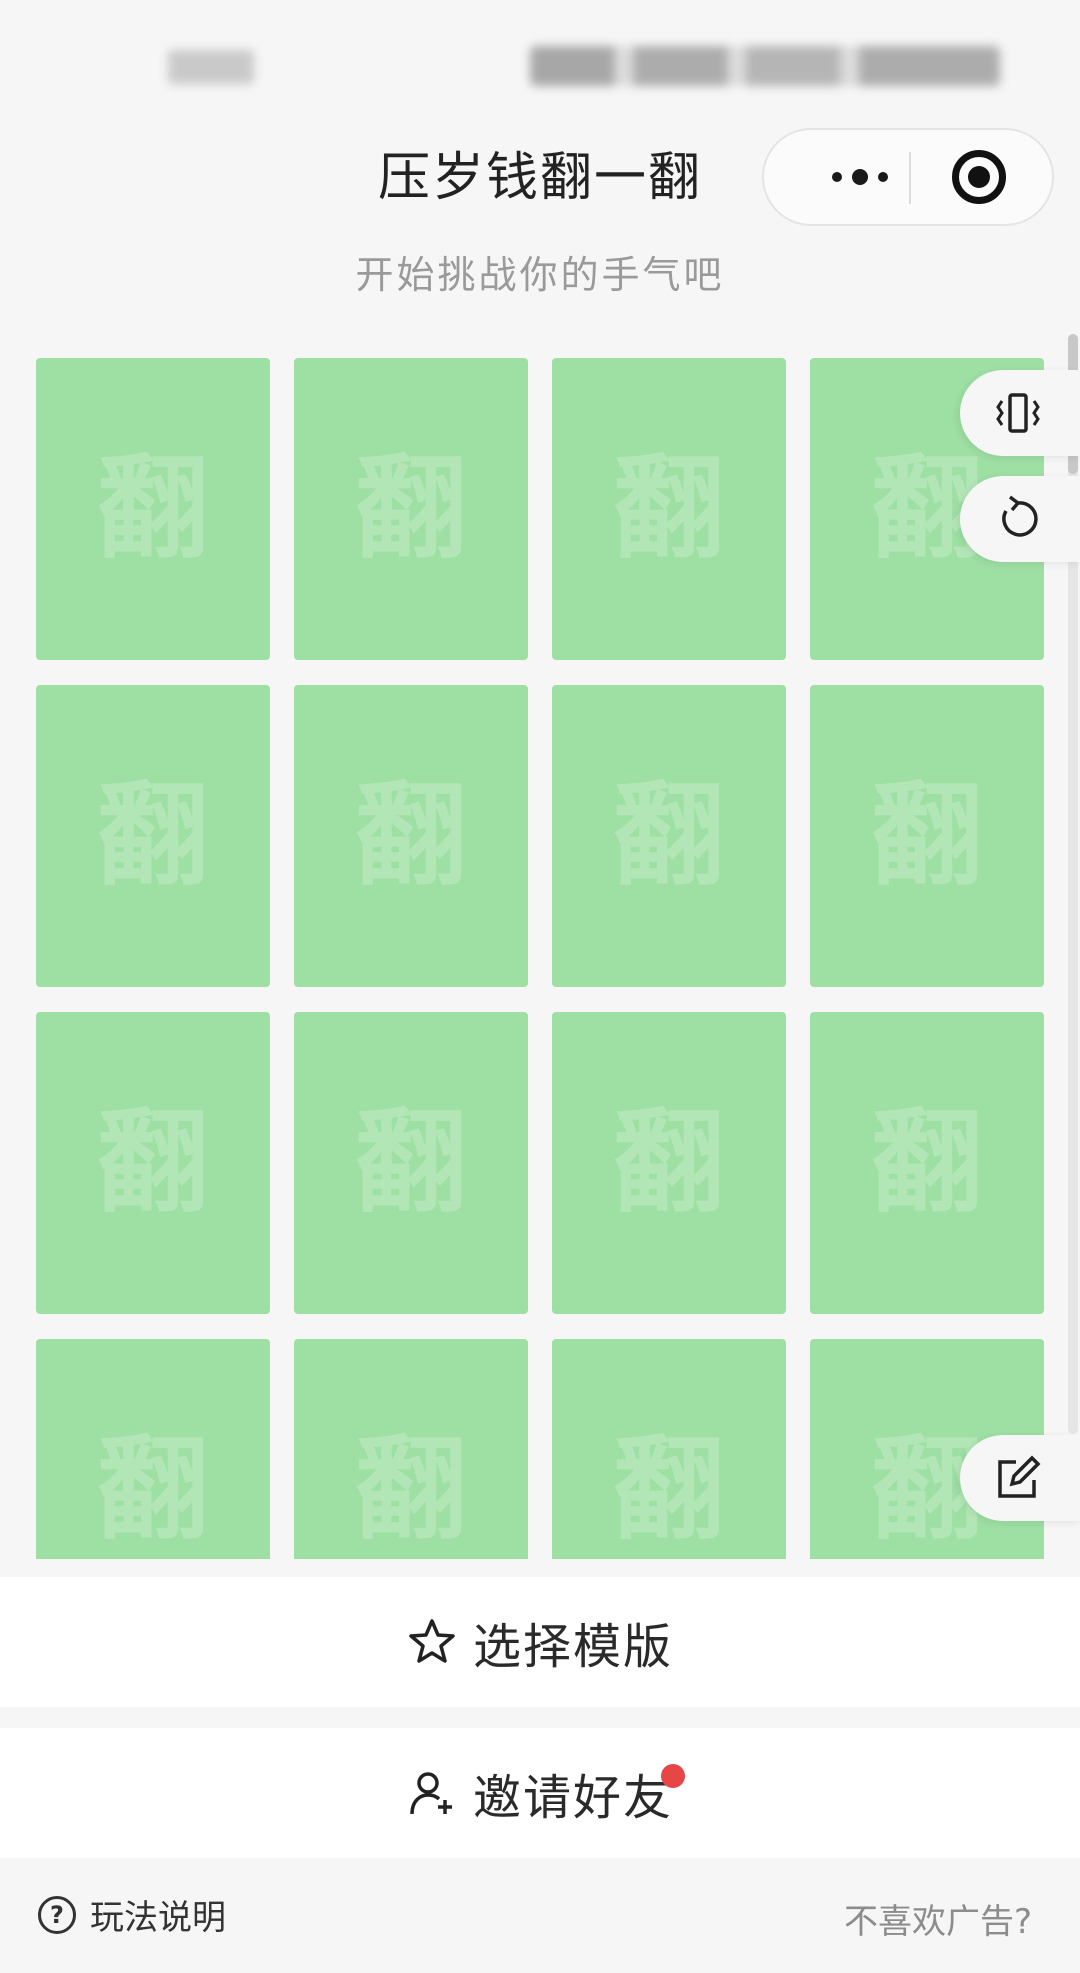 This screenshot has height=1973, width=1080. I want to click on status-icons-blurred, so click(765, 66).